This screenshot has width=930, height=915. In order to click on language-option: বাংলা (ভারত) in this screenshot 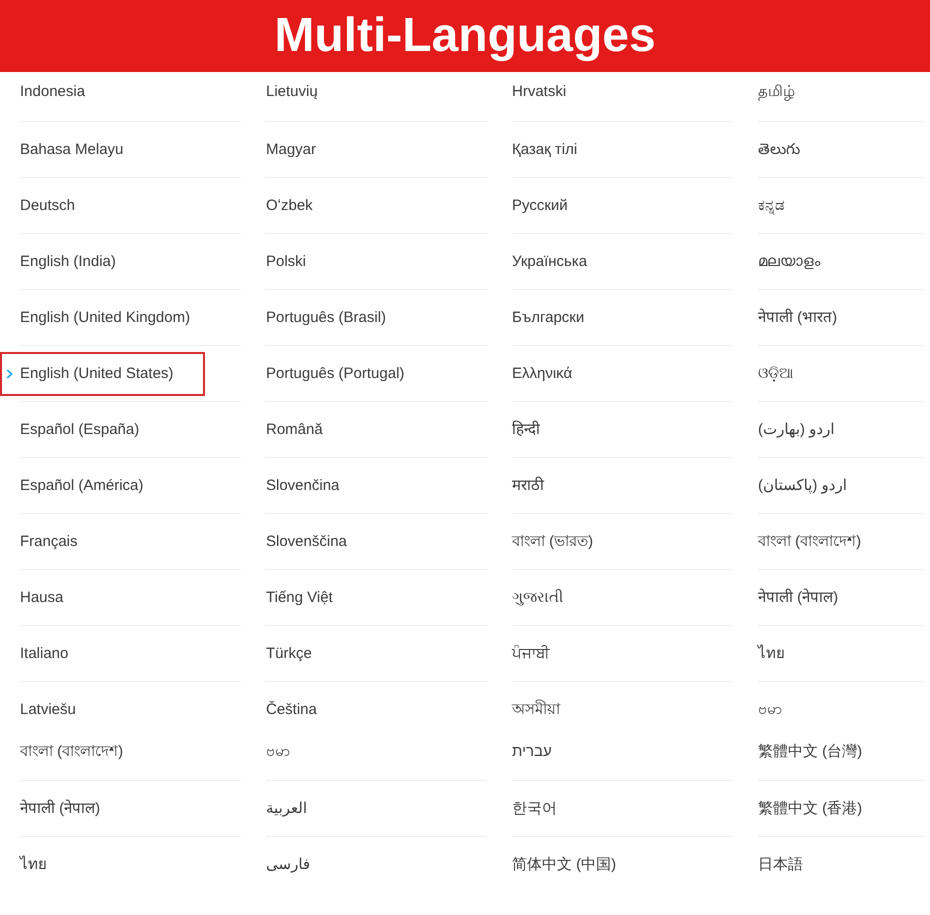, I will do `click(553, 541)`.